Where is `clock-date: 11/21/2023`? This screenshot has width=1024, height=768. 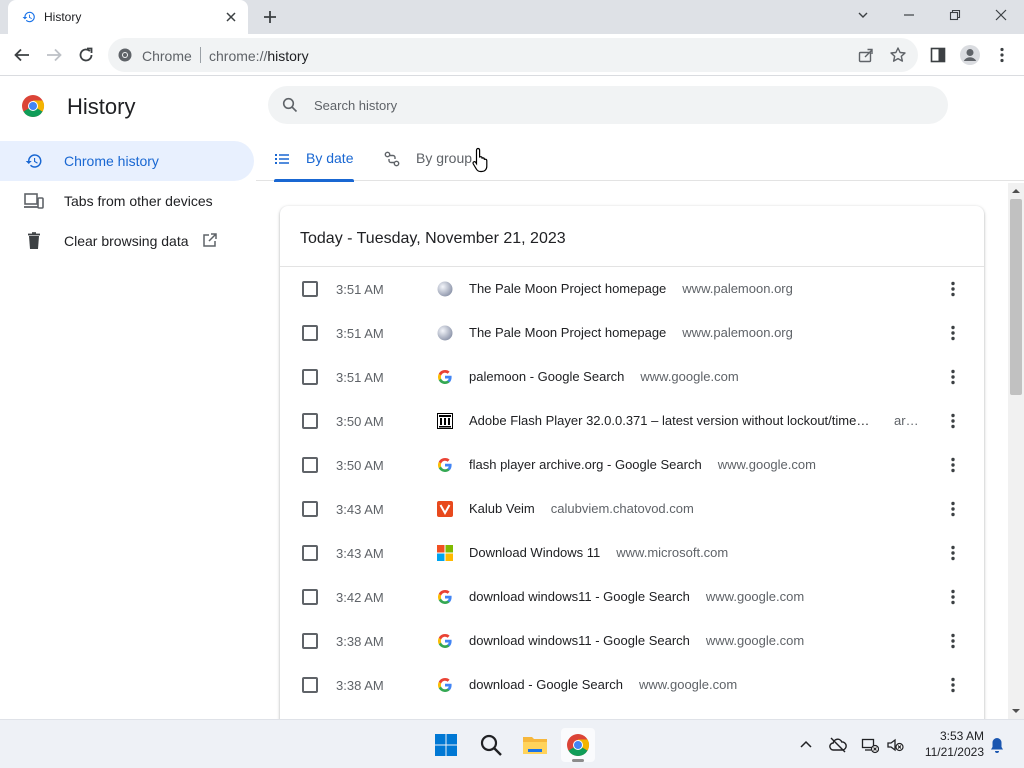 clock-date: 11/21/2023 is located at coordinates (954, 752).